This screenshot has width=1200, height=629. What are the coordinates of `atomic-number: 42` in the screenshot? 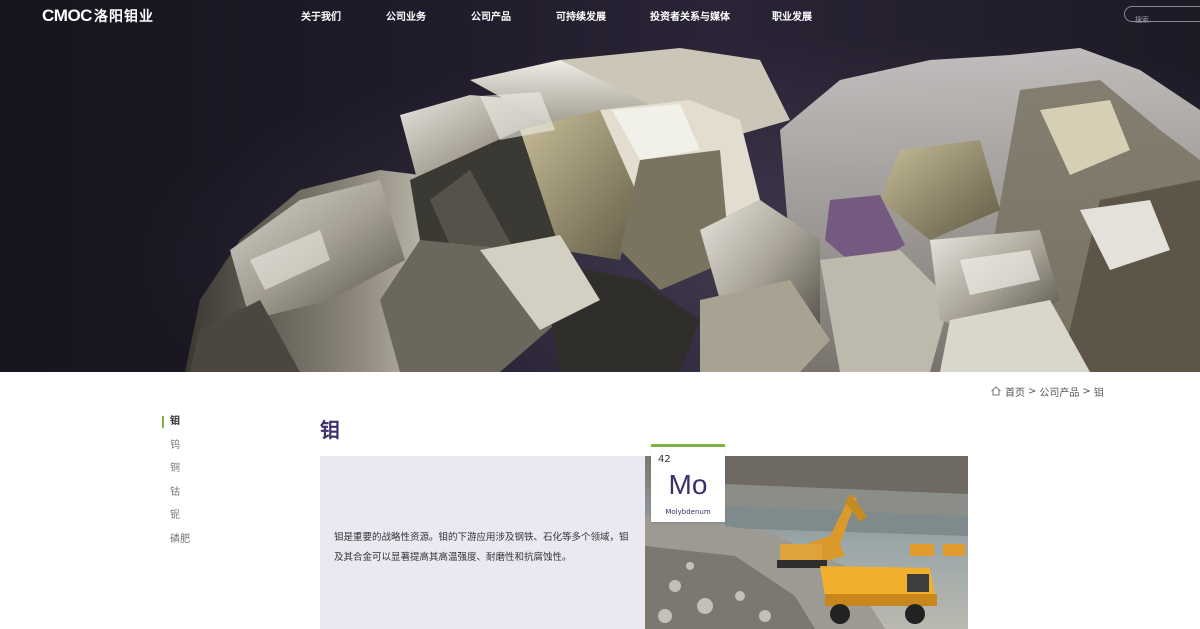 It's located at (664, 459).